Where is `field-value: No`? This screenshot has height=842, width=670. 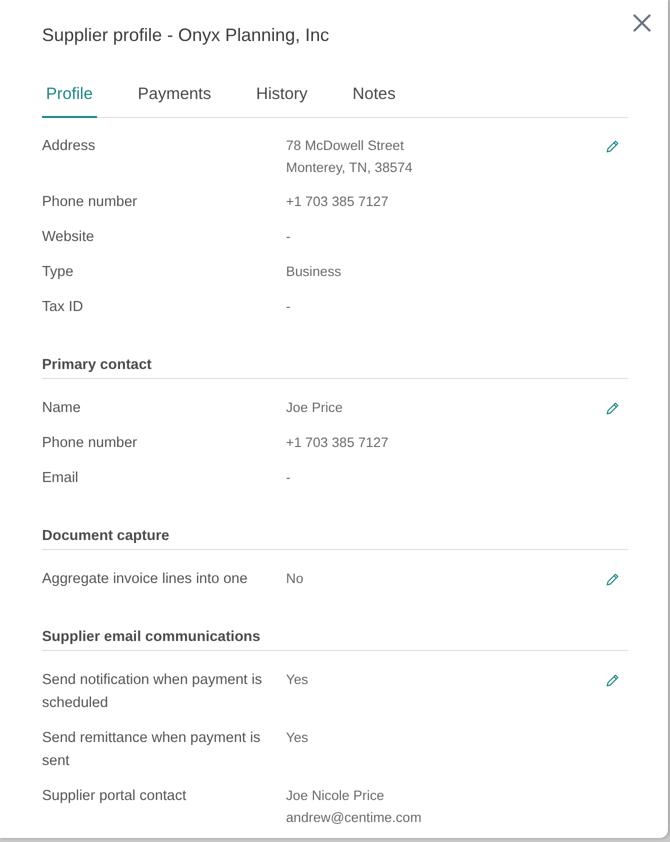 field-value: No is located at coordinates (295, 579).